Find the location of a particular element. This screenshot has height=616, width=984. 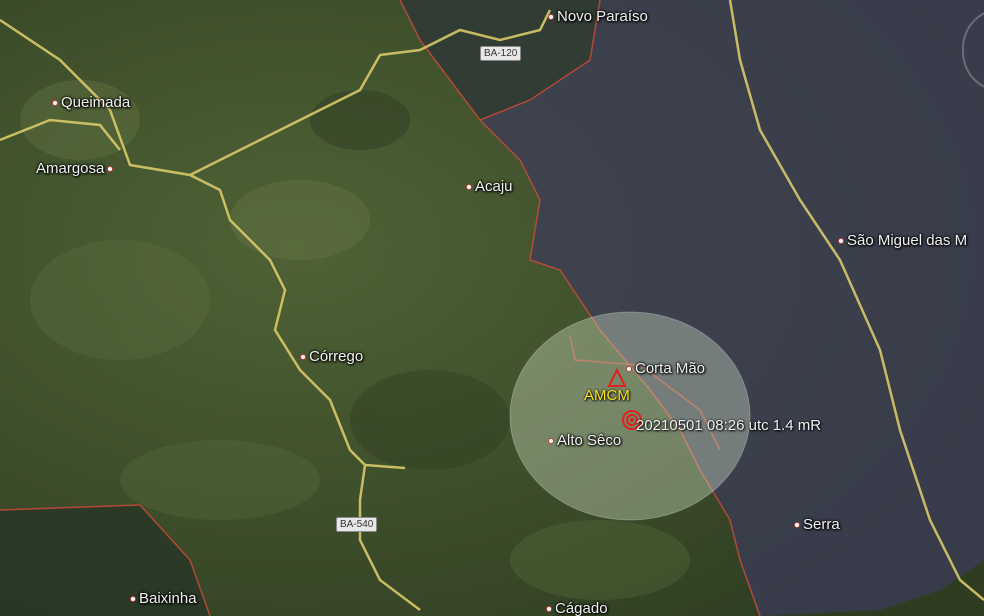

place-label: Alto Sêco is located at coordinates (589, 440).